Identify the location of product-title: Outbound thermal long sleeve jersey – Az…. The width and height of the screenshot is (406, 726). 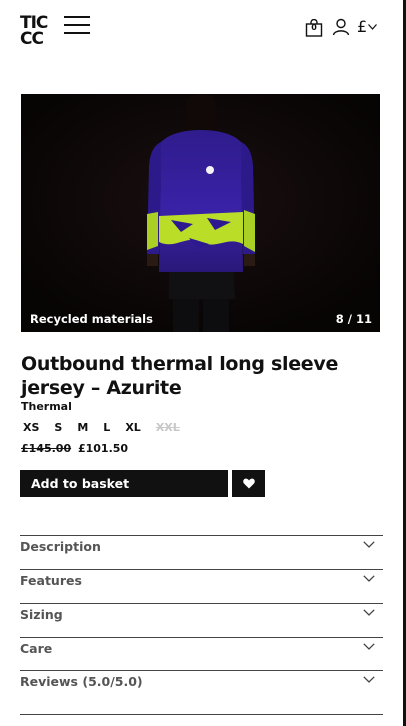
(180, 376).